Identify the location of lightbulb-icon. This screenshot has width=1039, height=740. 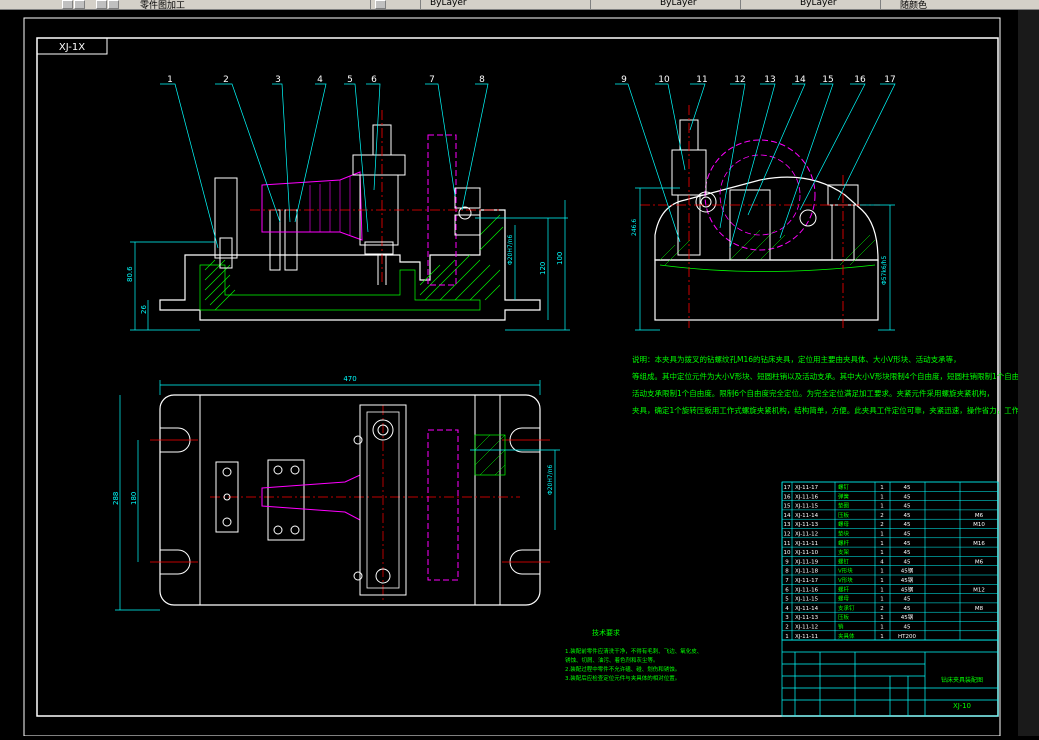
(101, 4).